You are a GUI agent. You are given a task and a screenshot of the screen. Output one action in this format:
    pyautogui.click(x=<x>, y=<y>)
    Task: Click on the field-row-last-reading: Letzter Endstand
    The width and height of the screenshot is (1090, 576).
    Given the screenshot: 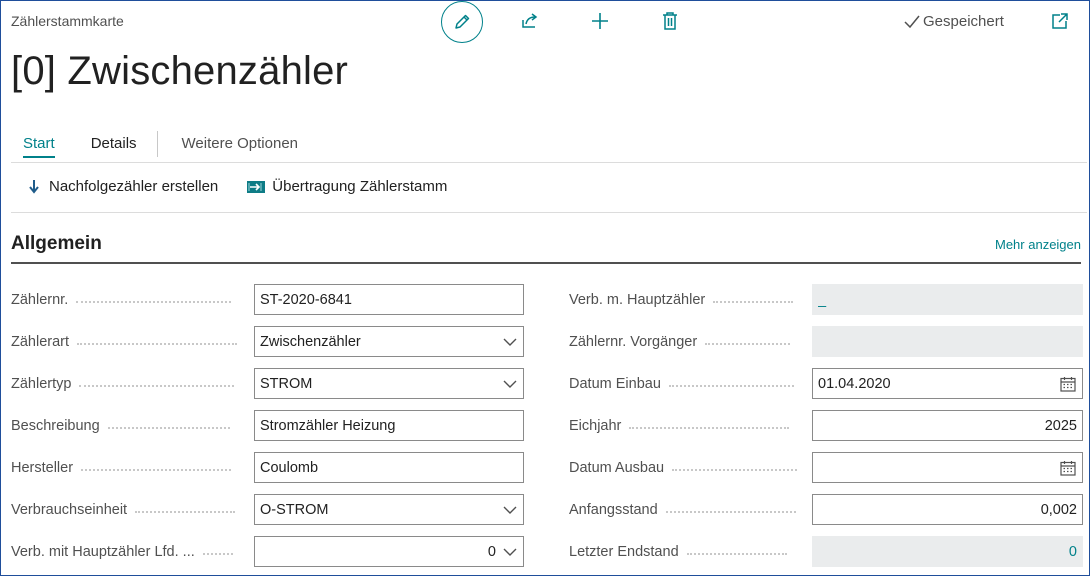 What is the action you would take?
    pyautogui.click(x=678, y=552)
    